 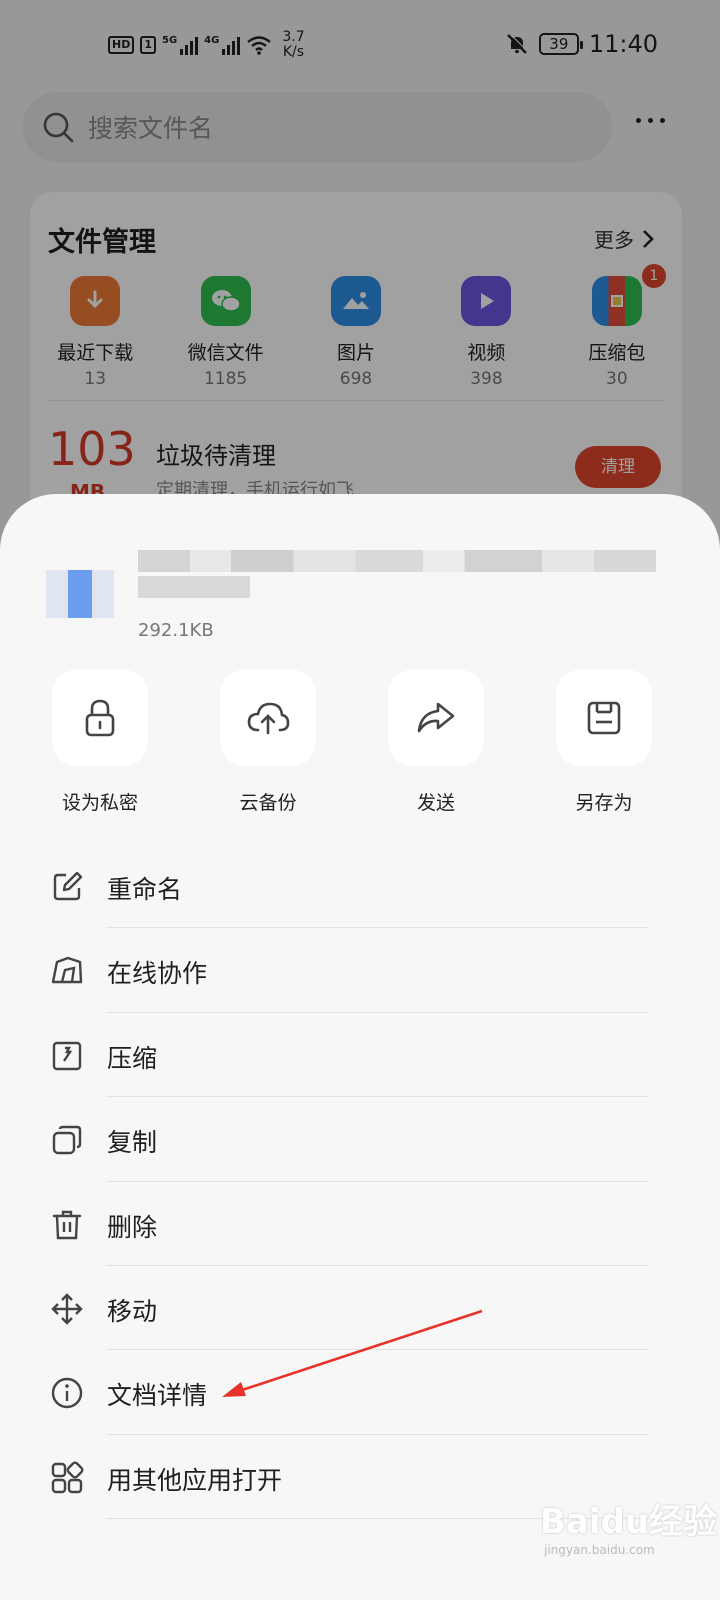 What do you see at coordinates (360, 970) in the screenshot?
I see `menu-item-online-collaboration: 在线协作` at bounding box center [360, 970].